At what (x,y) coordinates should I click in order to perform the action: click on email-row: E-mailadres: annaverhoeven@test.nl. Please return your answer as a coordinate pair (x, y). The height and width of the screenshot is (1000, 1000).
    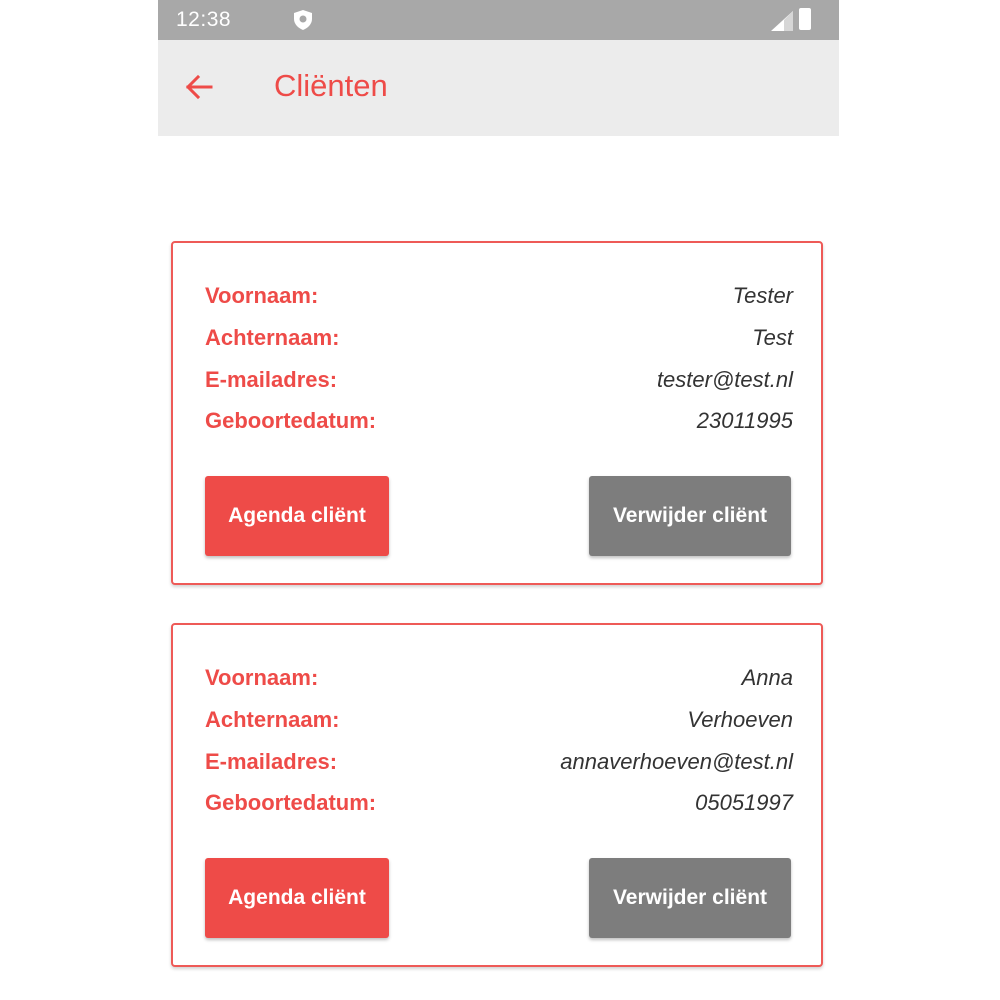
    Looking at the image, I should click on (499, 766).